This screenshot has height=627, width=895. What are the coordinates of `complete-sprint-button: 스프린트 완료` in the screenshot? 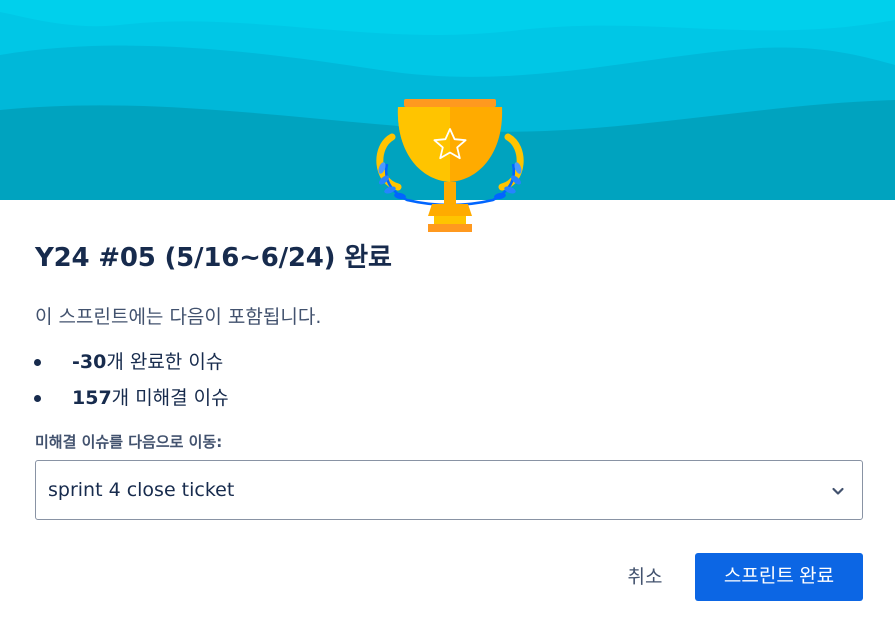 It's located at (779, 577).